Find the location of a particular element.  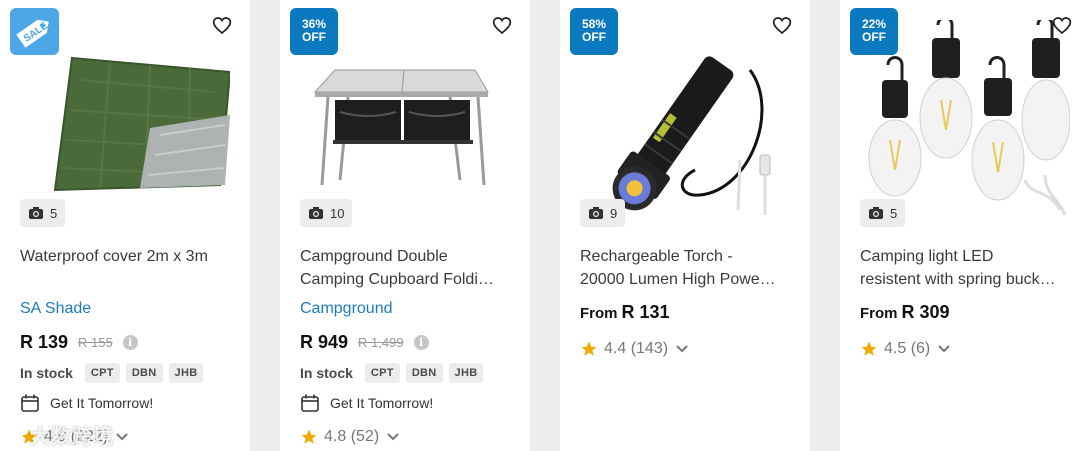

price-row: R 949 R 1,499 i is located at coordinates (364, 342).